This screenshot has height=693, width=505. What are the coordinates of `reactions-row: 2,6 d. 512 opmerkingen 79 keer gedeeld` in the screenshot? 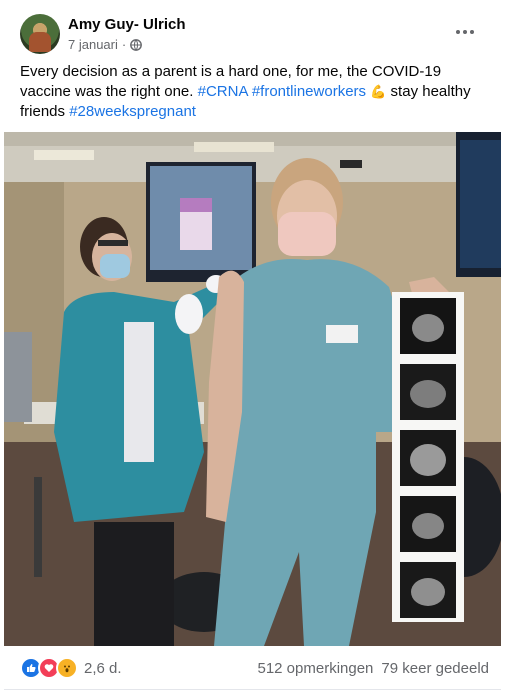 It's located at (254, 668).